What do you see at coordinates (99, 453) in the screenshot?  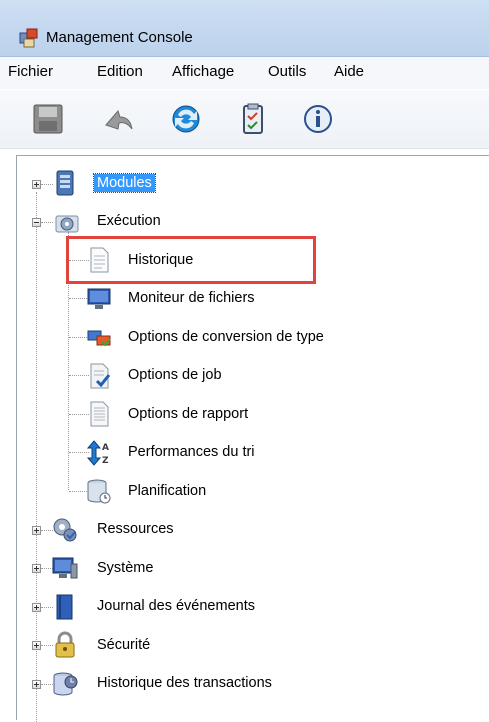 I see `sort-icon: A Z` at bounding box center [99, 453].